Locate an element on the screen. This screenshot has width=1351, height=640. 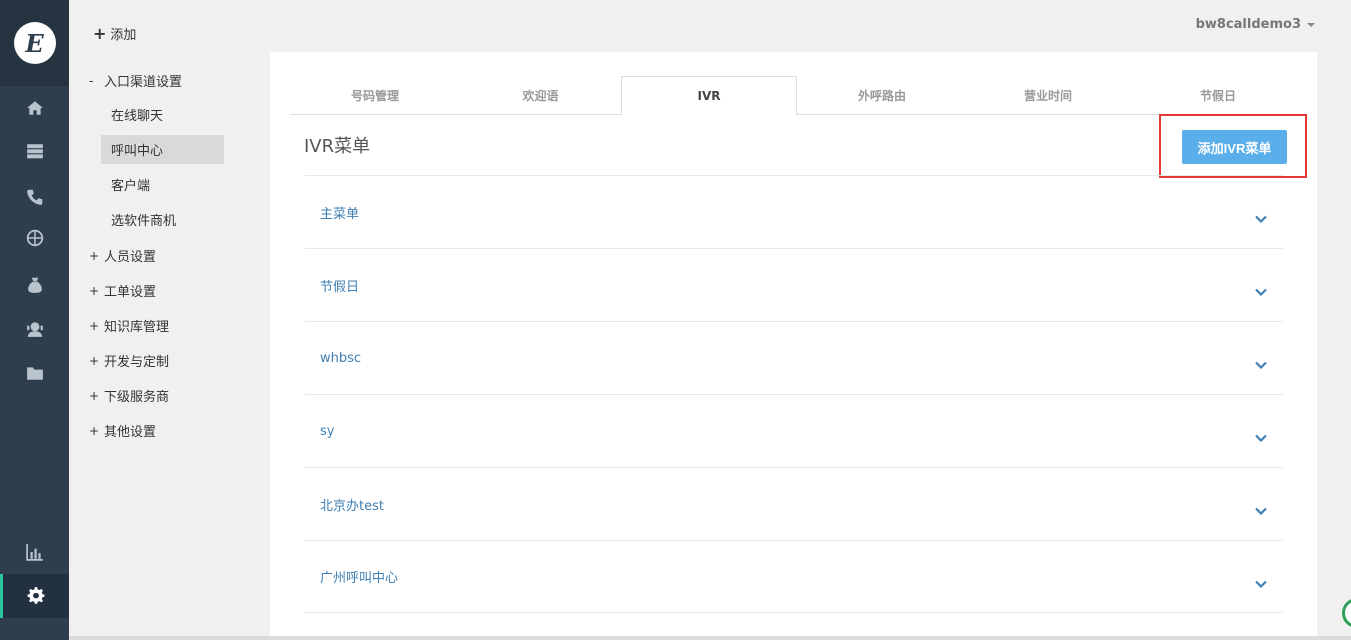
floating-widget-icon is located at coordinates (1346, 613).